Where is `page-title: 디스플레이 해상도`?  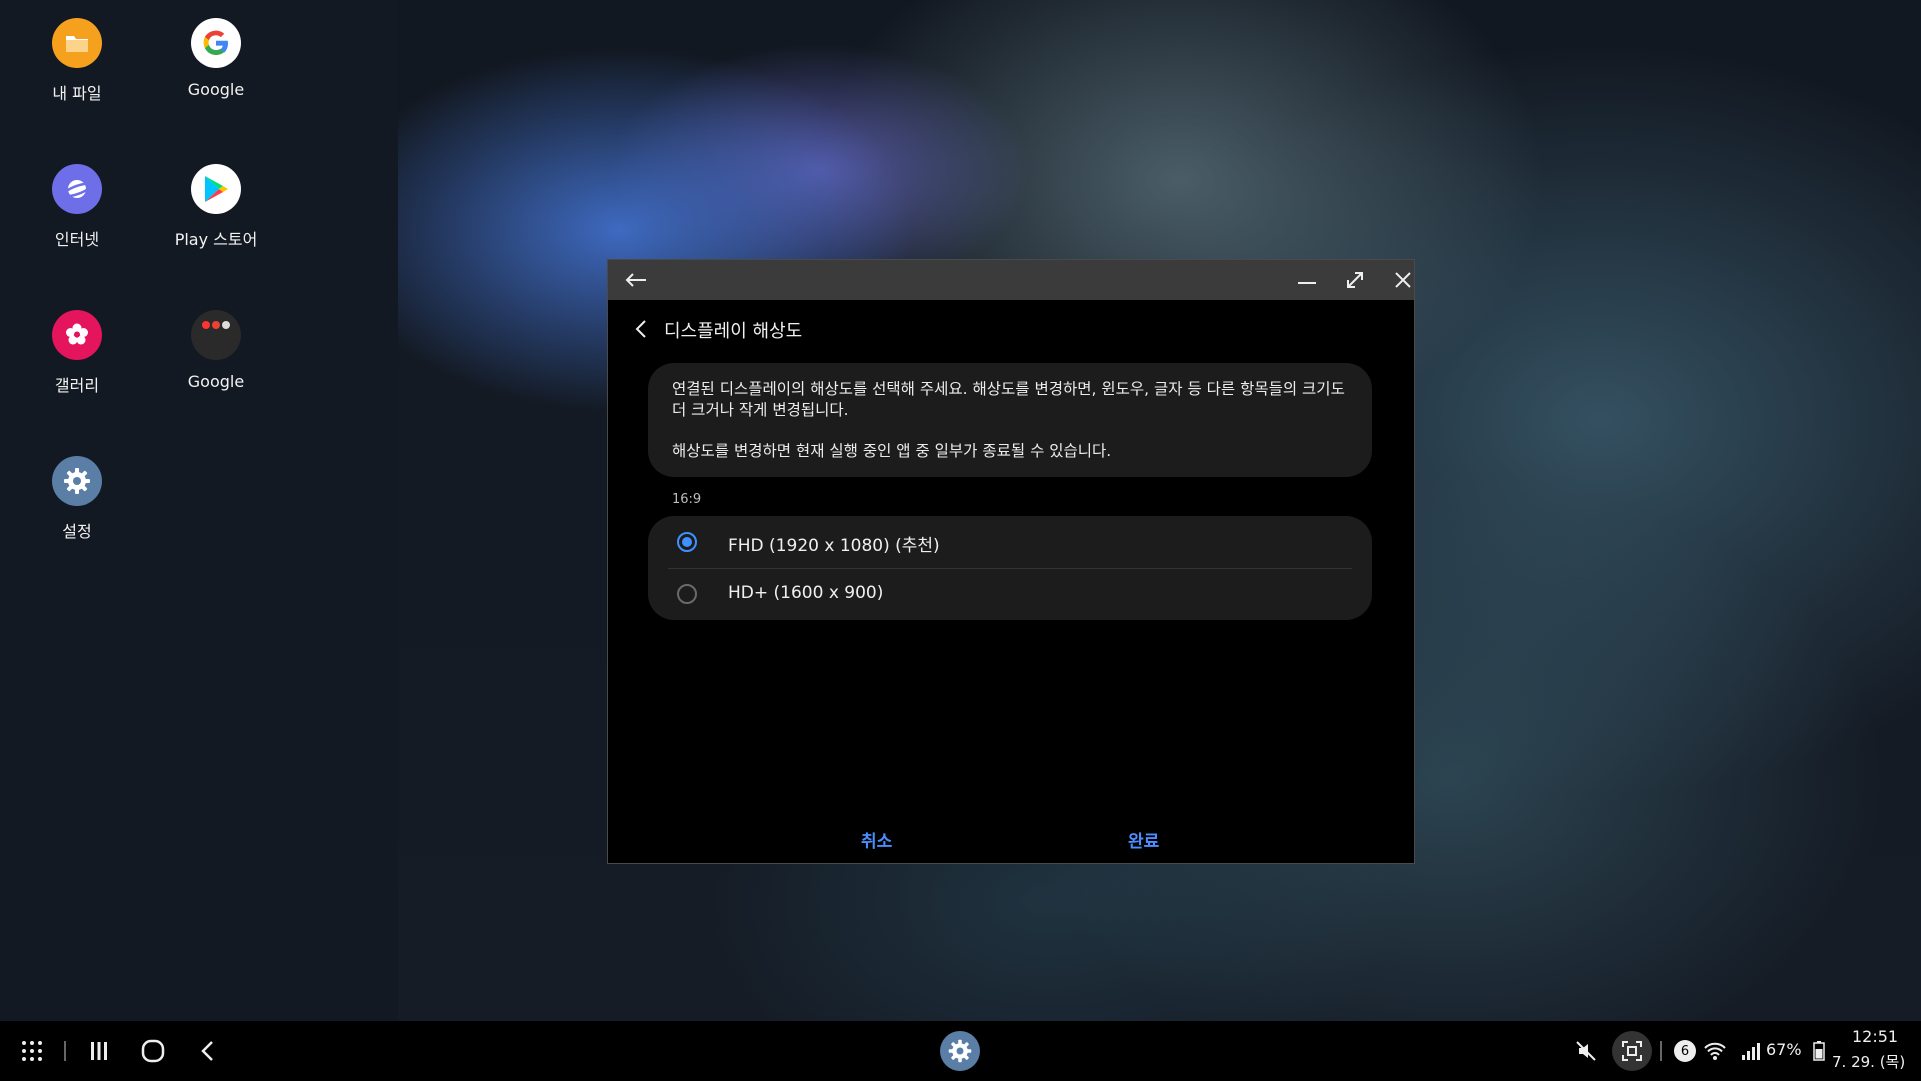
page-title: 디스플레이 해상도 is located at coordinates (733, 331).